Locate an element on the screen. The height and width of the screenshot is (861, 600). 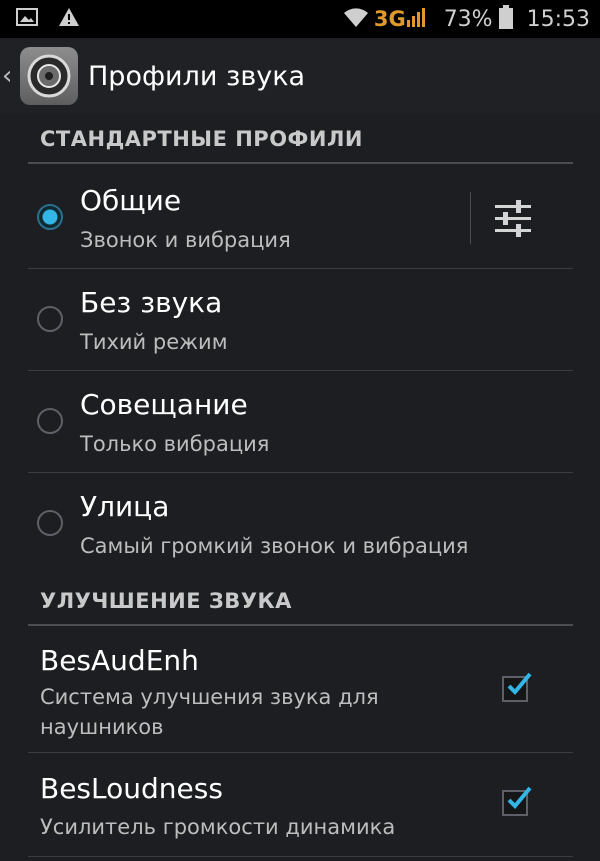
profile-radio-silent is located at coordinates (50, 319).